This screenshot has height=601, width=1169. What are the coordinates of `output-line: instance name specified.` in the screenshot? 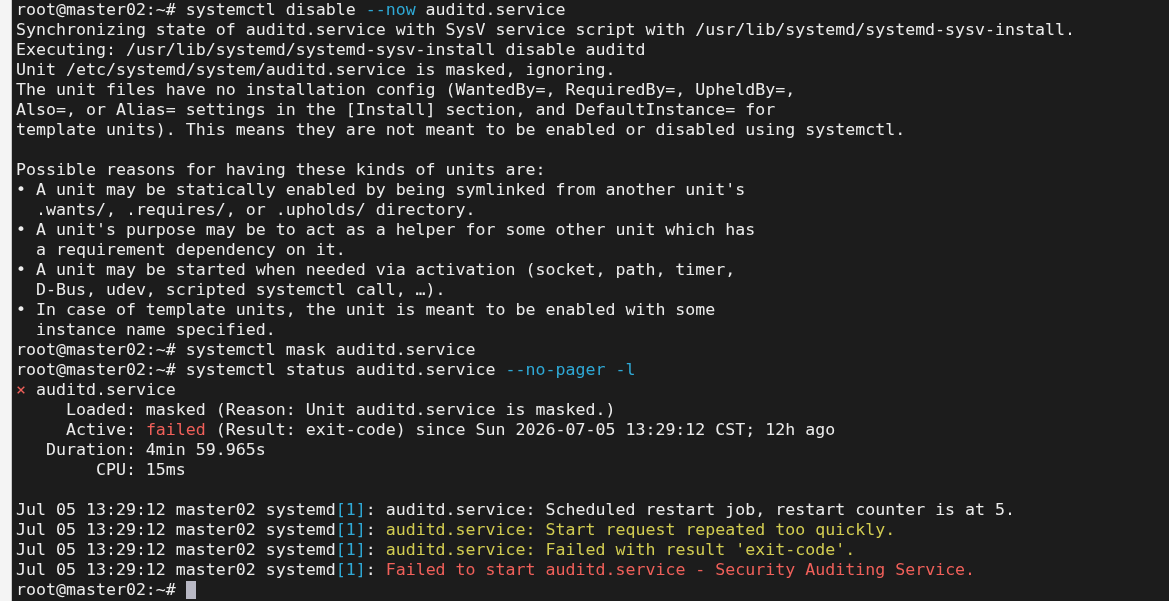 It's located at (155, 330).